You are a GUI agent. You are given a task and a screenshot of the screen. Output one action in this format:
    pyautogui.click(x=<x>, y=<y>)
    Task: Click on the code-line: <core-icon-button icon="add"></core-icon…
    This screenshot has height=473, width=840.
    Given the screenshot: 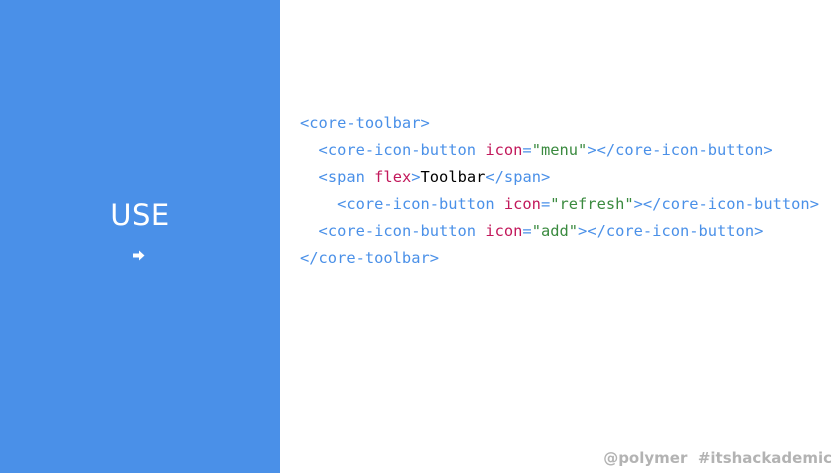 What is the action you would take?
    pyautogui.click(x=559, y=231)
    